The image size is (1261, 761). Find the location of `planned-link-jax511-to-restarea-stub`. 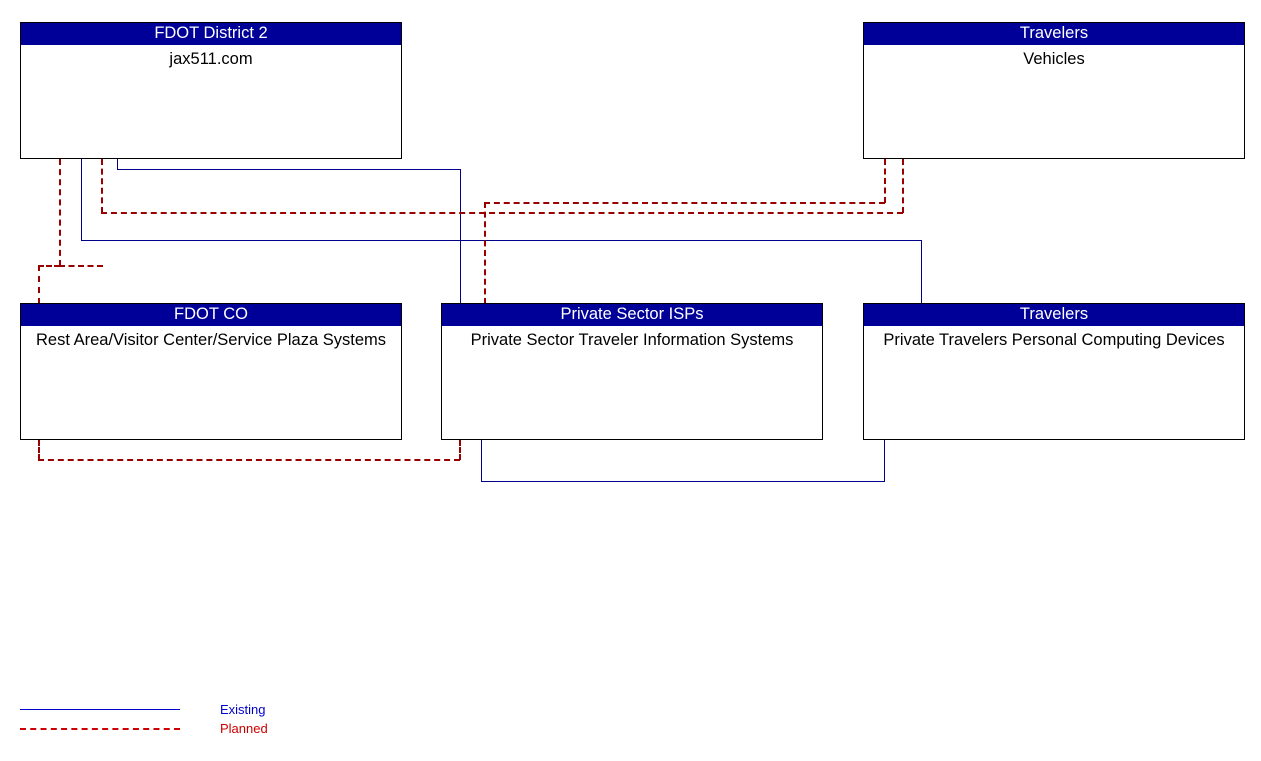

planned-link-jax511-to-restarea-stub is located at coordinates (60, 212).